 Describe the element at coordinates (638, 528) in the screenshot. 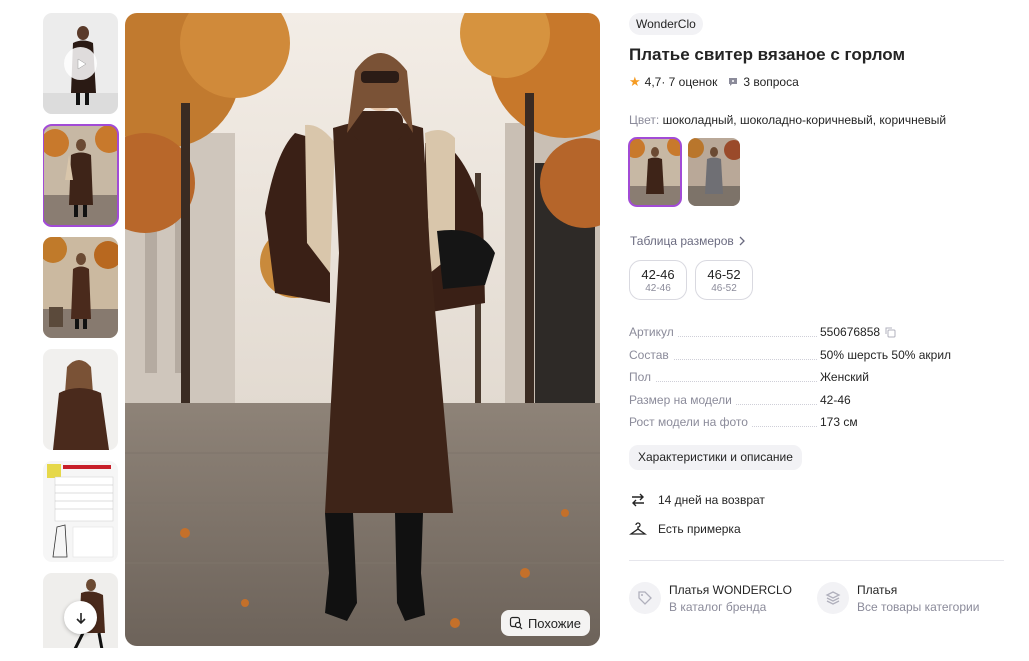

I see `hanger-icon` at that location.